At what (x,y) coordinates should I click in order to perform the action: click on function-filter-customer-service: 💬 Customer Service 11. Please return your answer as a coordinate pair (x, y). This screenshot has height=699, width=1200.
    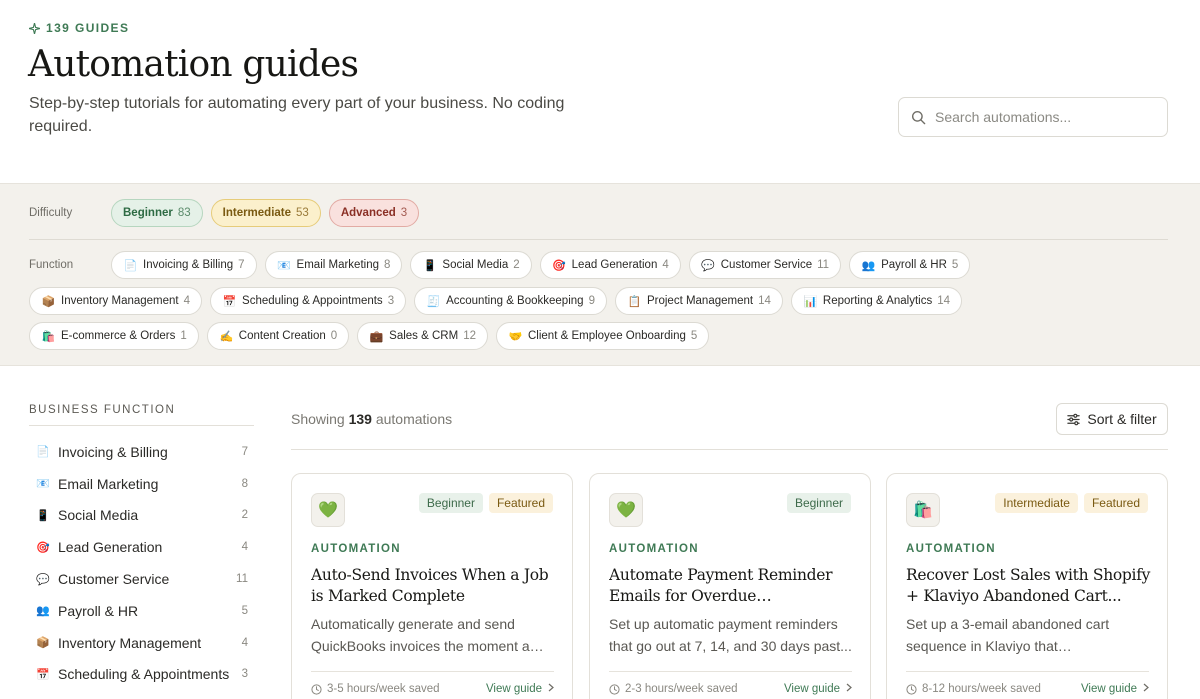
    Looking at the image, I should click on (765, 265).